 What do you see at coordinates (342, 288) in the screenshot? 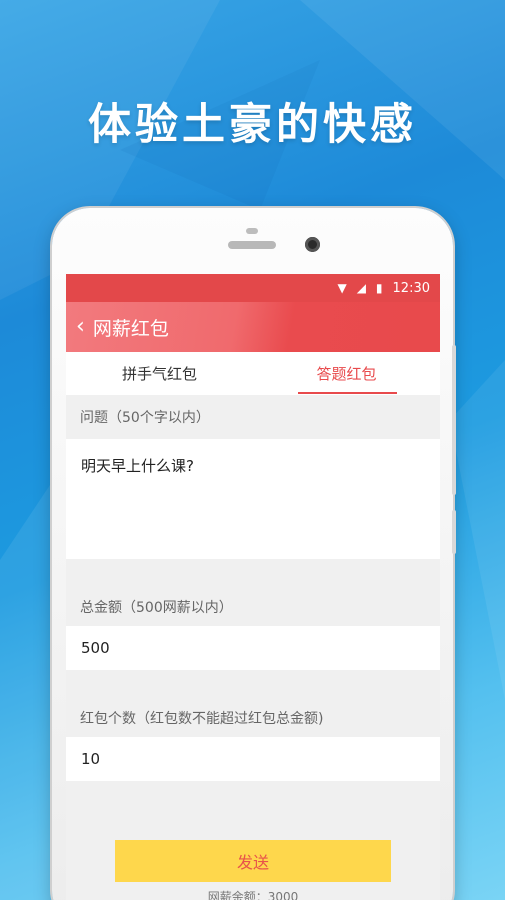
I see `wifi-icon: ▼` at bounding box center [342, 288].